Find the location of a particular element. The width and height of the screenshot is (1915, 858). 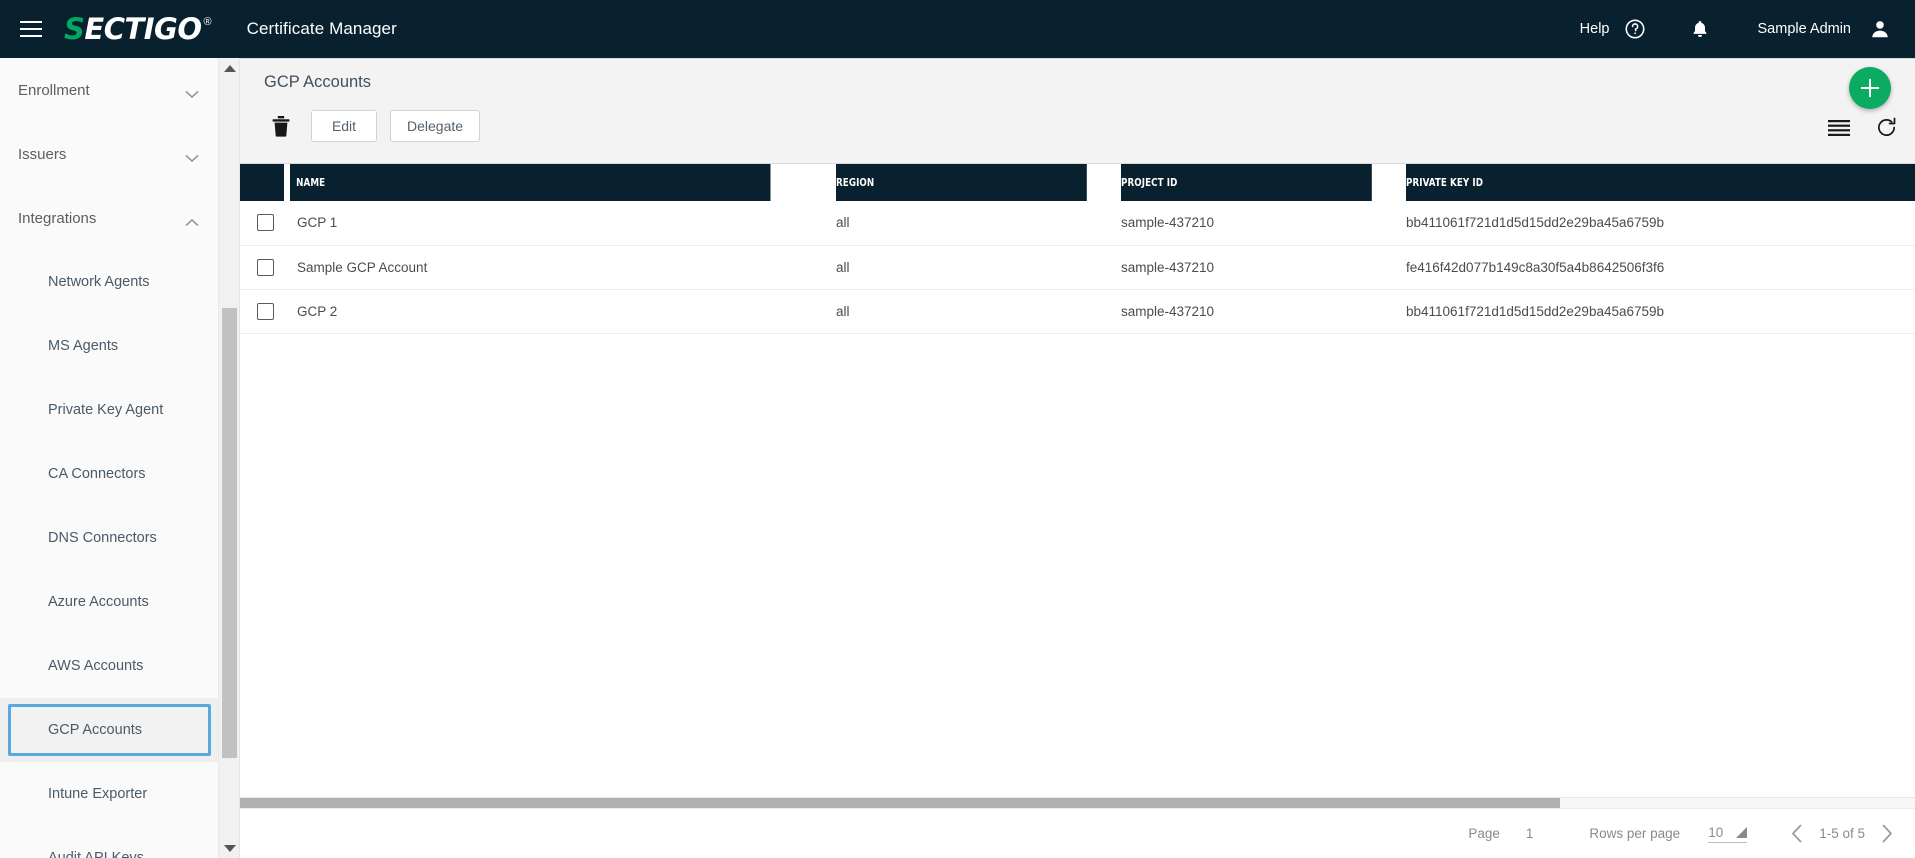

table-header-row: NAME REGION PROJECT ID PRIVATE KEY ID is located at coordinates (1077, 182).